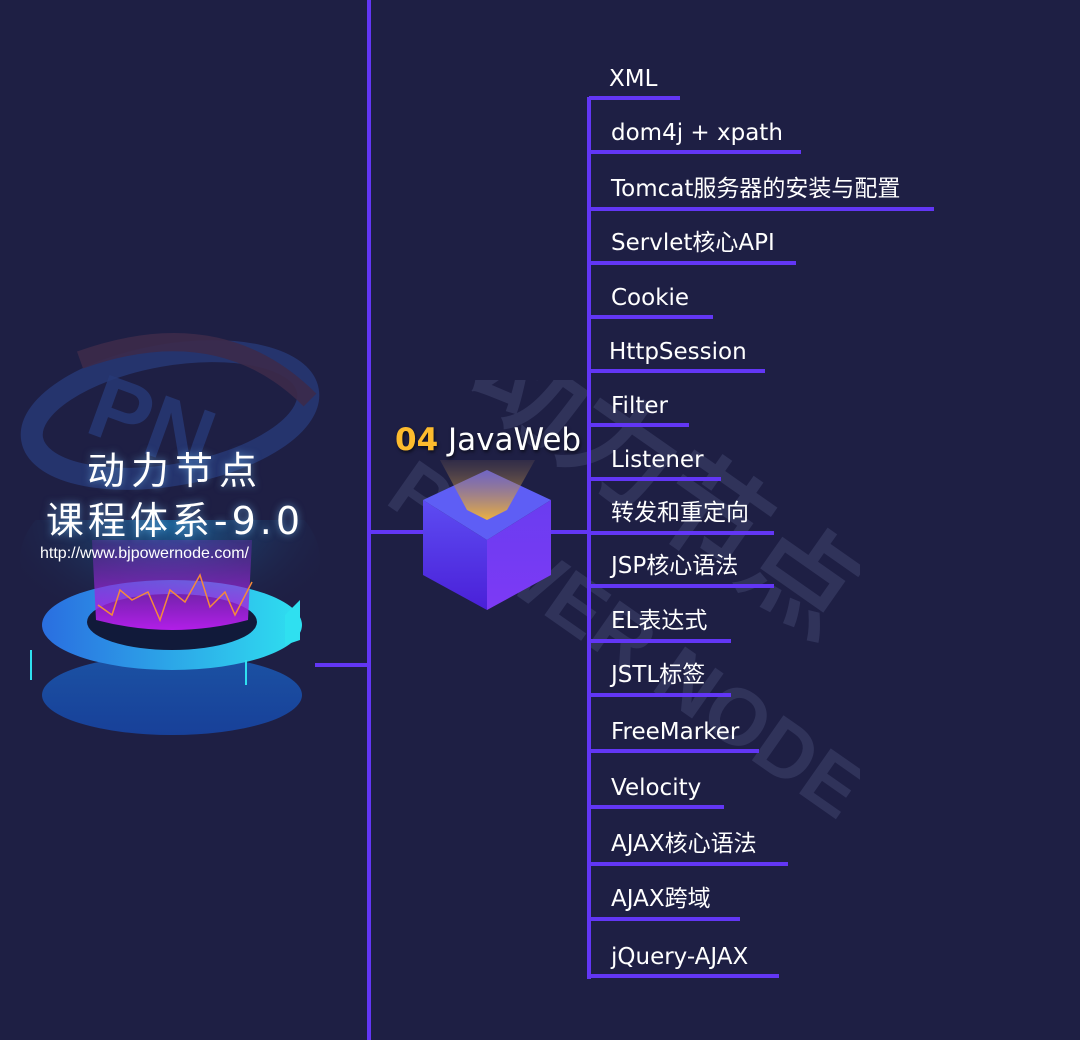  Describe the element at coordinates (417, 440) in the screenshot. I see `topic-number: 04` at that location.